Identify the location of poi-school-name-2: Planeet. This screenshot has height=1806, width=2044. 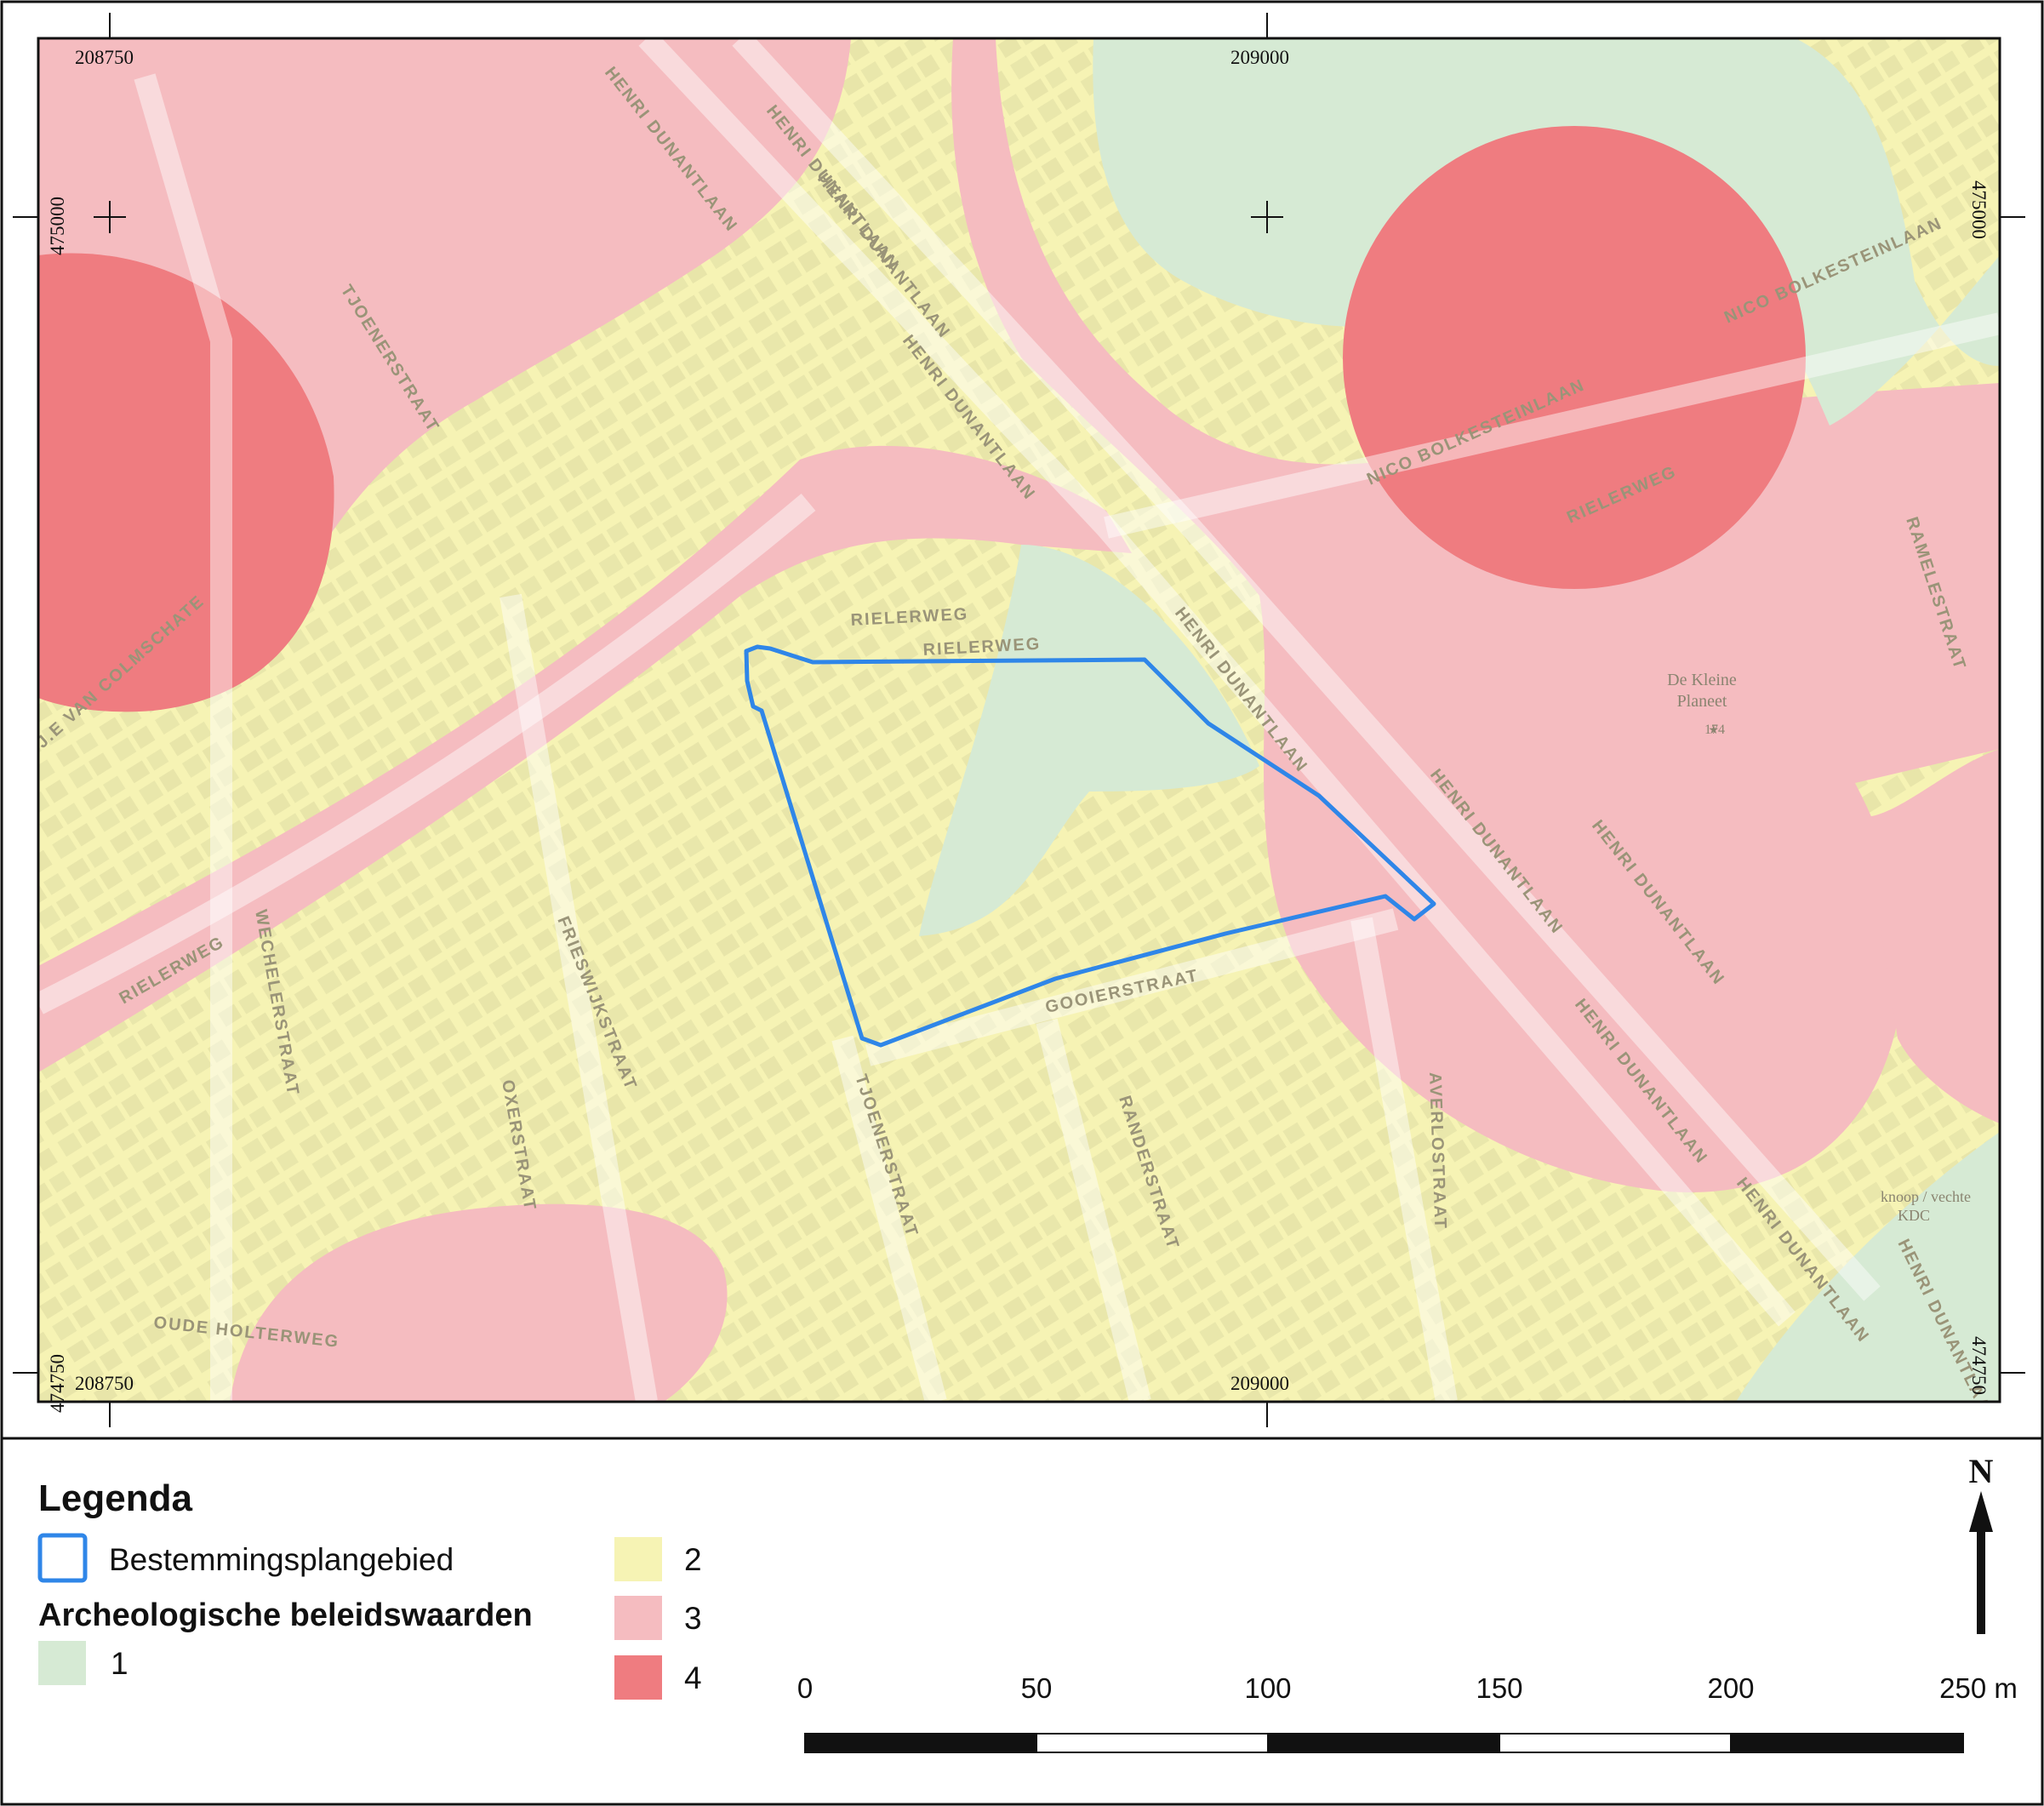
(1702, 701).